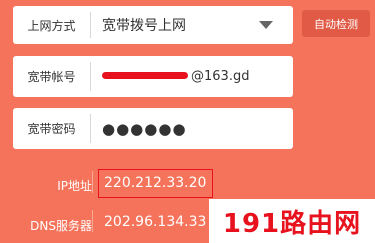  I want to click on connection-type-select: 上网方式 宽带拨号上网, so click(153, 25).